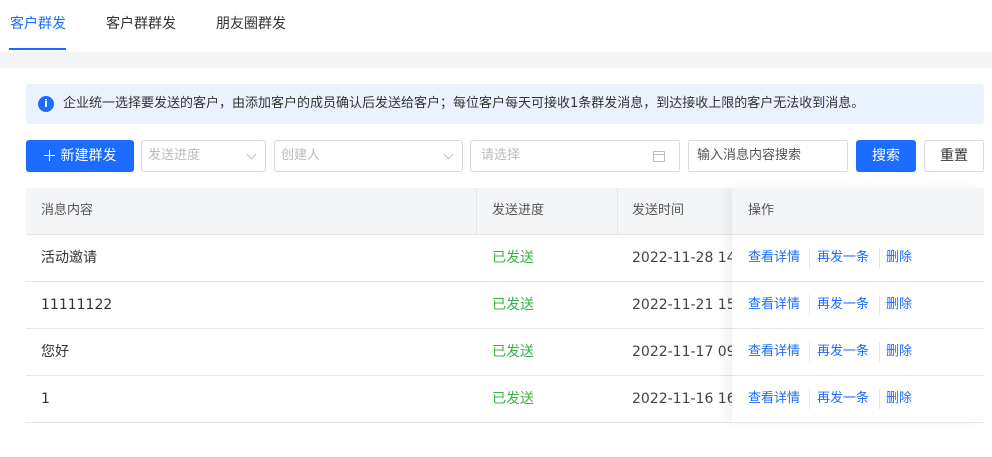 This screenshot has height=457, width=992. I want to click on search-input: 输入消息内容搜索, so click(768, 156).